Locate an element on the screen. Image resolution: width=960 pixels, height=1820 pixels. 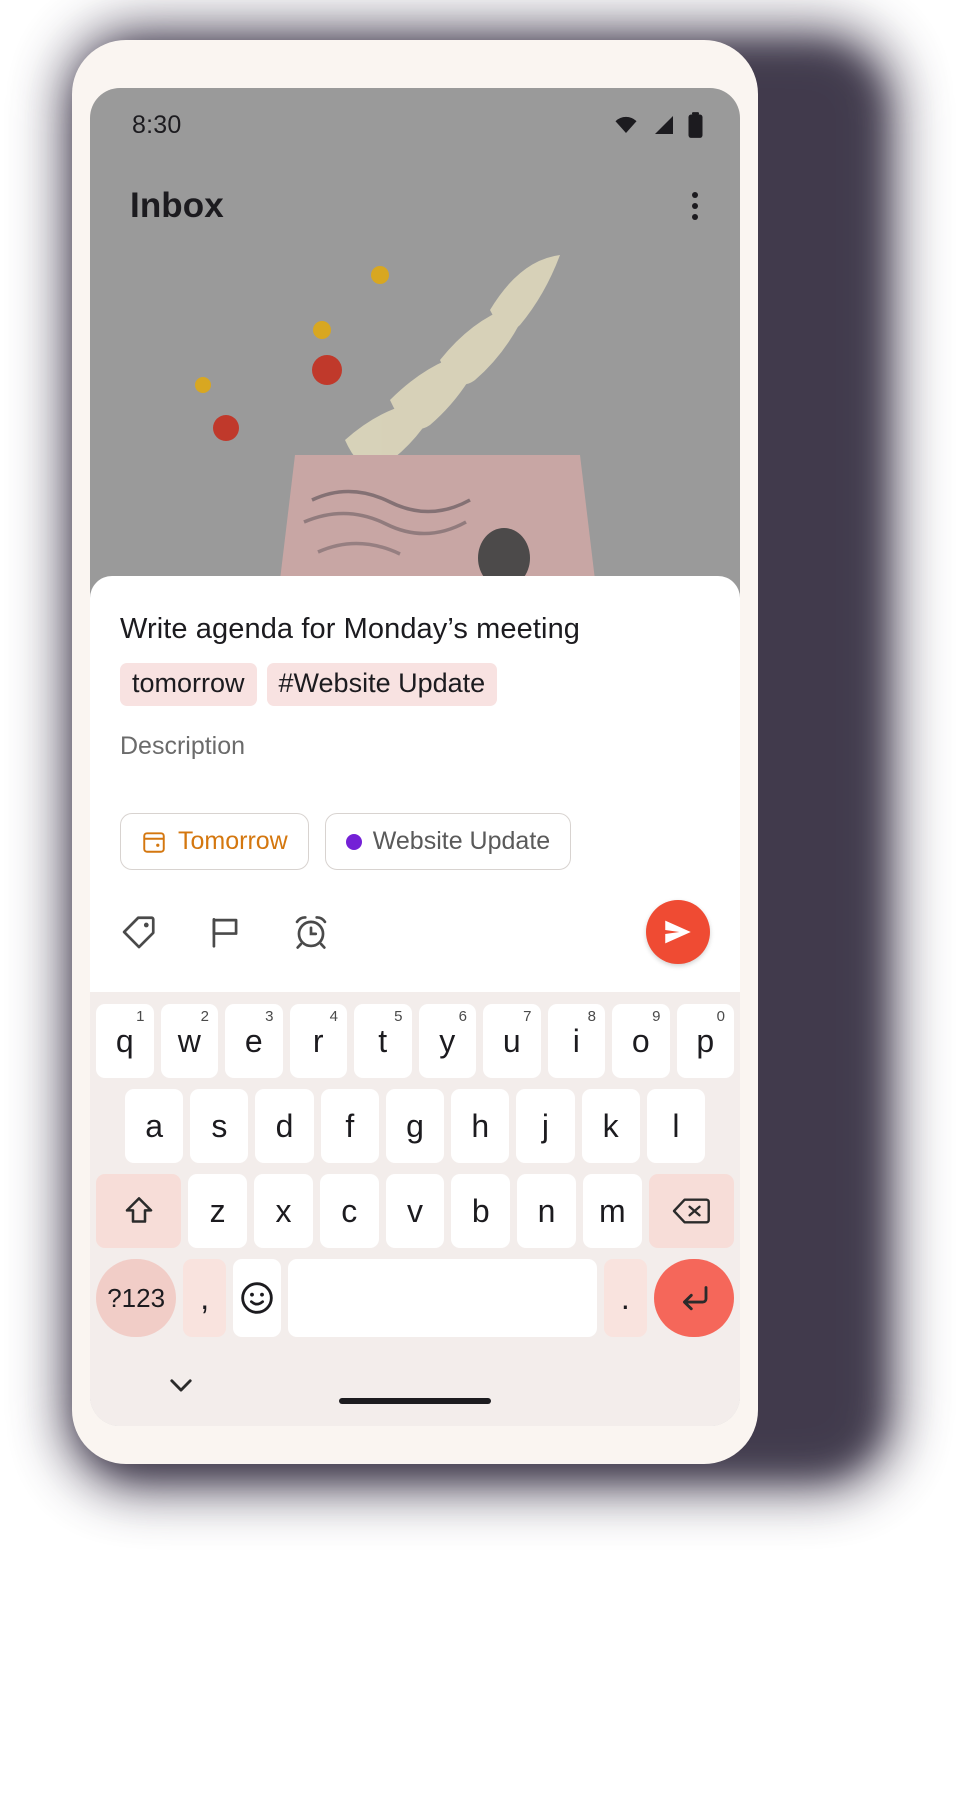
inline-chip-date: tomorrow is located at coordinates (188, 684).